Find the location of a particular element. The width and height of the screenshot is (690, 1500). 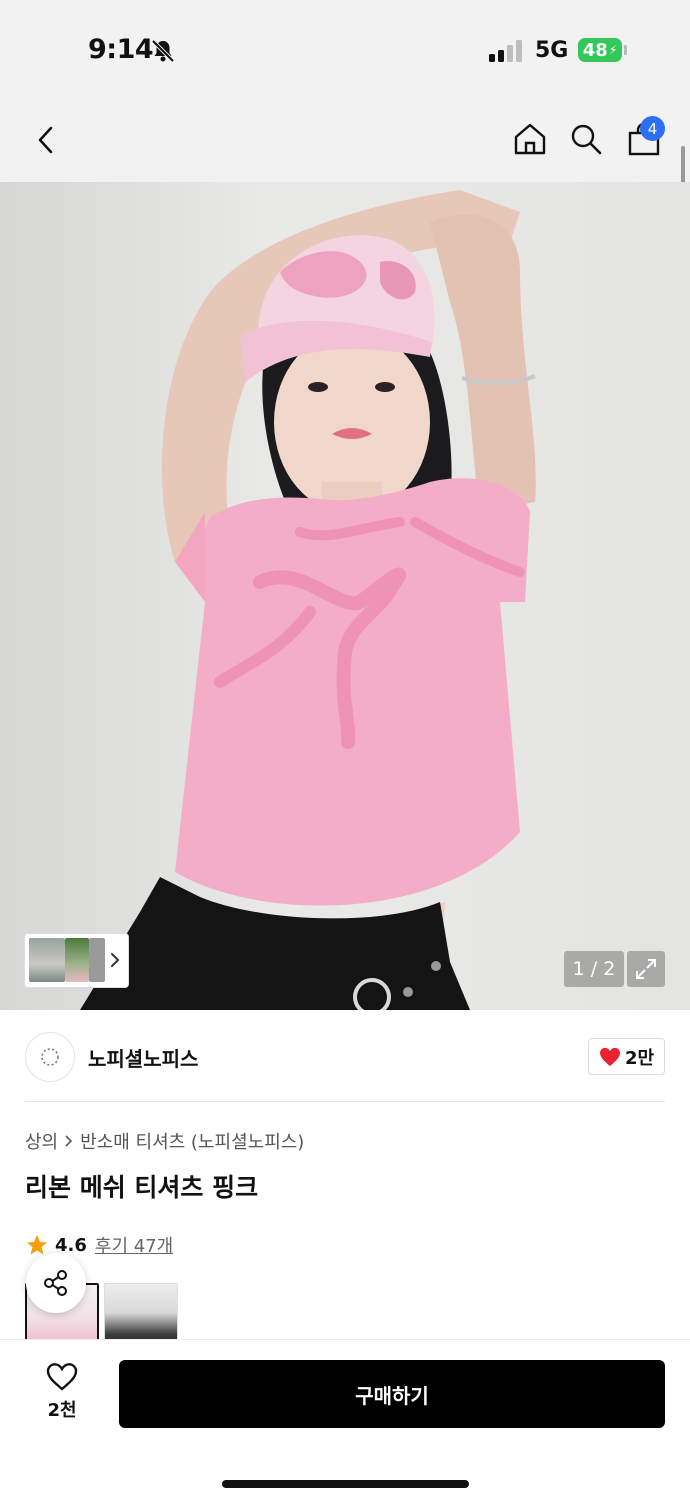

image-counter: 1 / 2 is located at coordinates (594, 969).